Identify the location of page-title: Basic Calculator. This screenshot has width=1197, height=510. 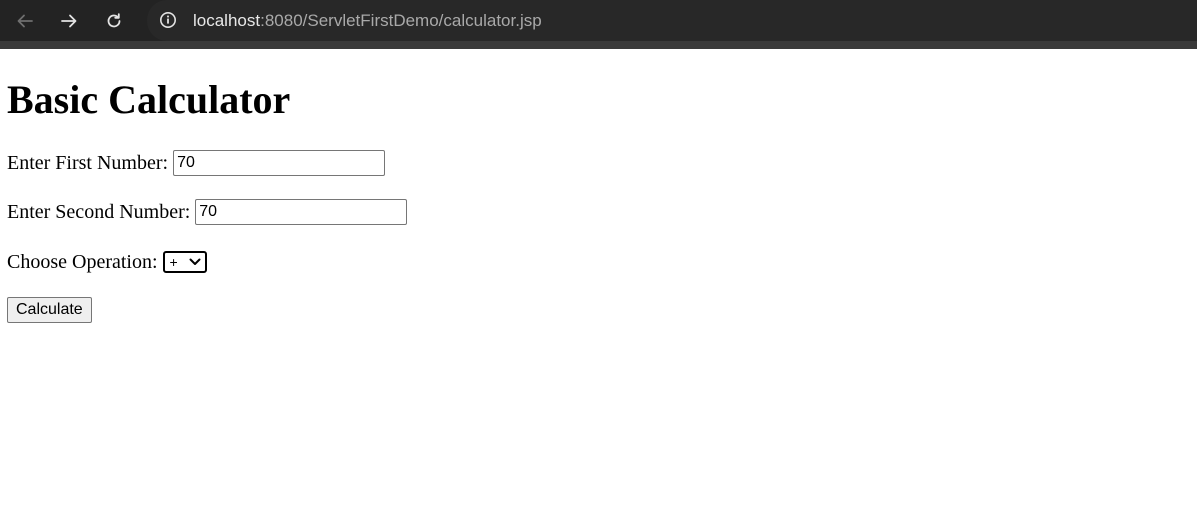
(149, 99).